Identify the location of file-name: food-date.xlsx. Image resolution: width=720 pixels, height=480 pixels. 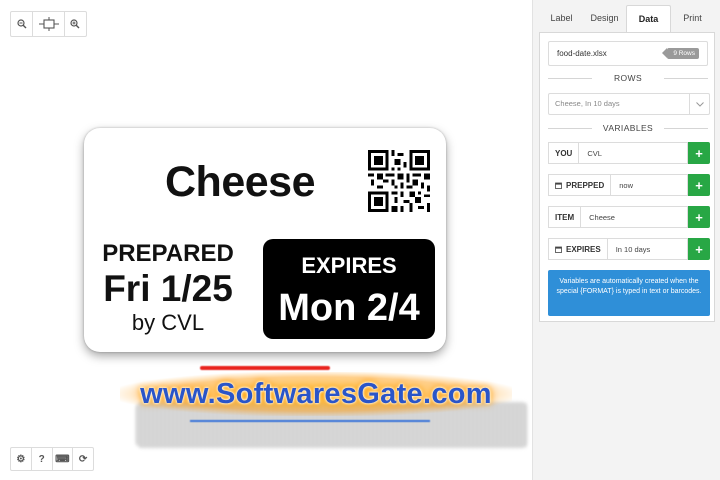
(582, 53).